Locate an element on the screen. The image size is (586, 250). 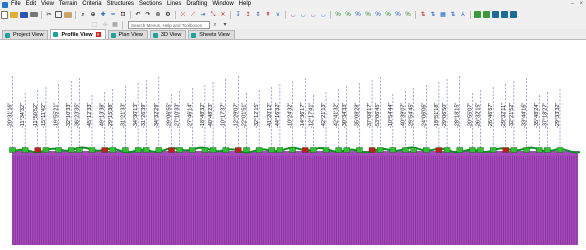
menu-sections: Sections is located at coordinates (150, 4).